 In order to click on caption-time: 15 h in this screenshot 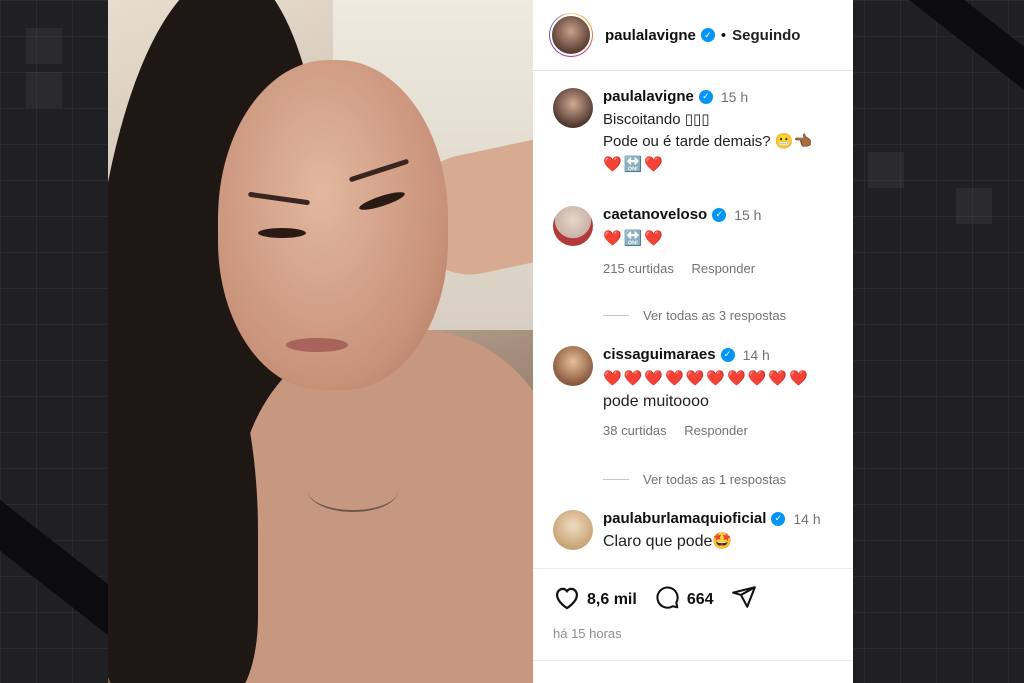, I will do `click(734, 97)`.